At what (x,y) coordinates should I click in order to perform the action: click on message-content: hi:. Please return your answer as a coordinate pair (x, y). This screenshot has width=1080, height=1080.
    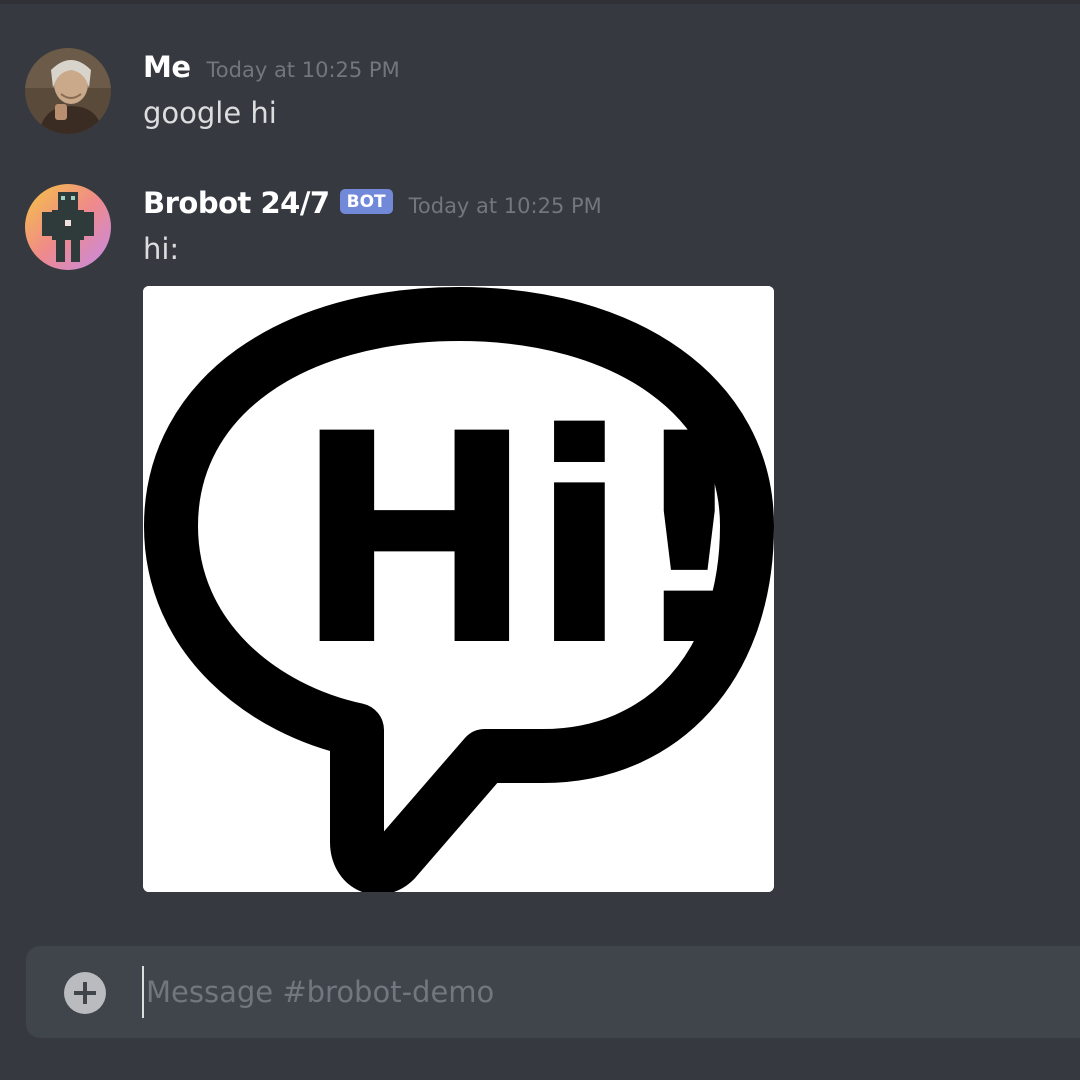
    Looking at the image, I should click on (161, 249).